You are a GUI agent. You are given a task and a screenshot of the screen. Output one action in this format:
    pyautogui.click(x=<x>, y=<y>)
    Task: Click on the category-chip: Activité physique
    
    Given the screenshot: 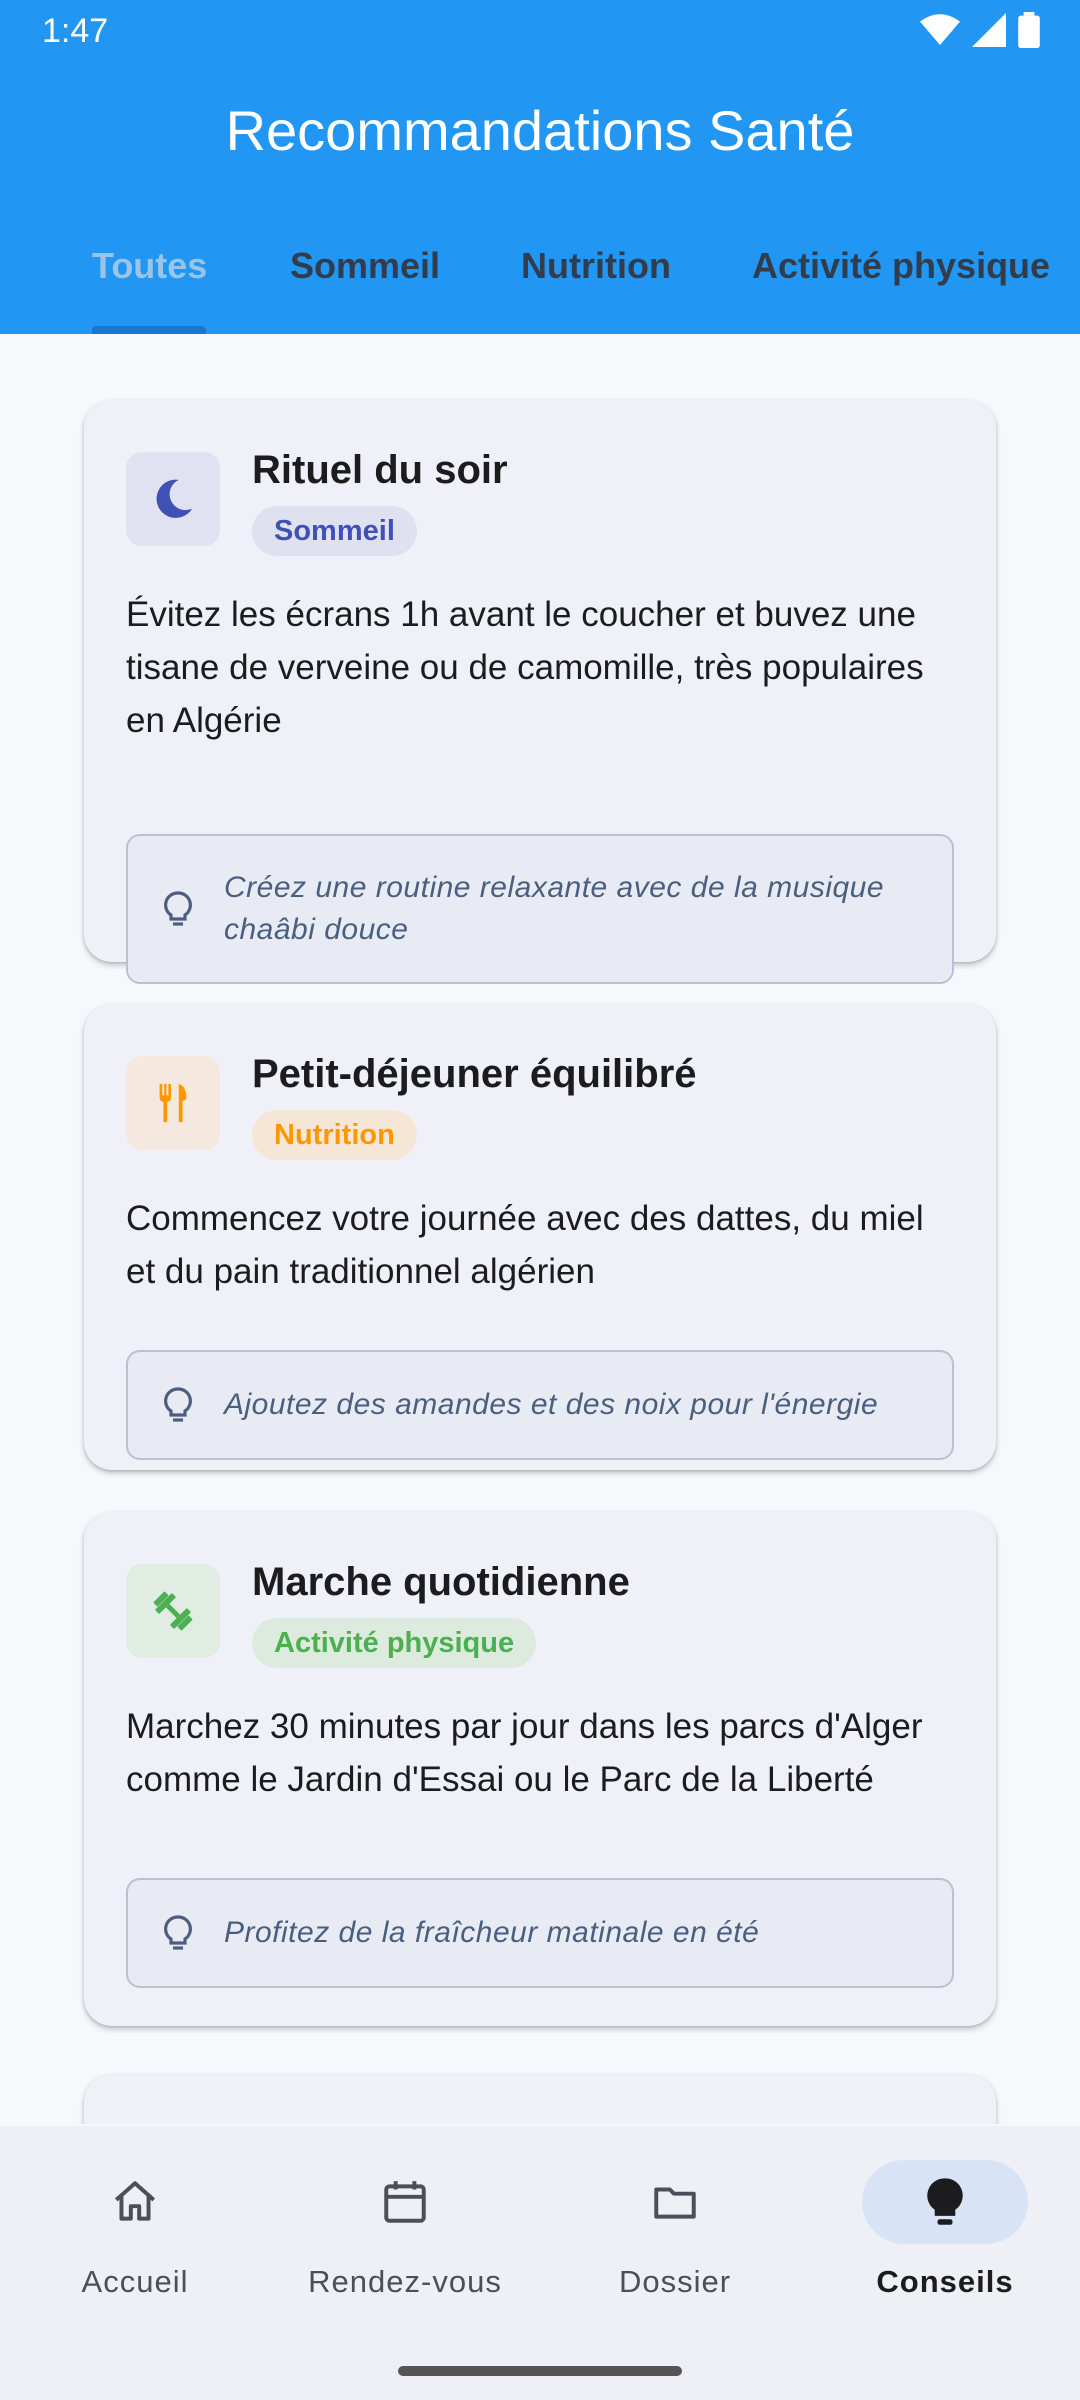 What is the action you would take?
    pyautogui.click(x=394, y=1643)
    